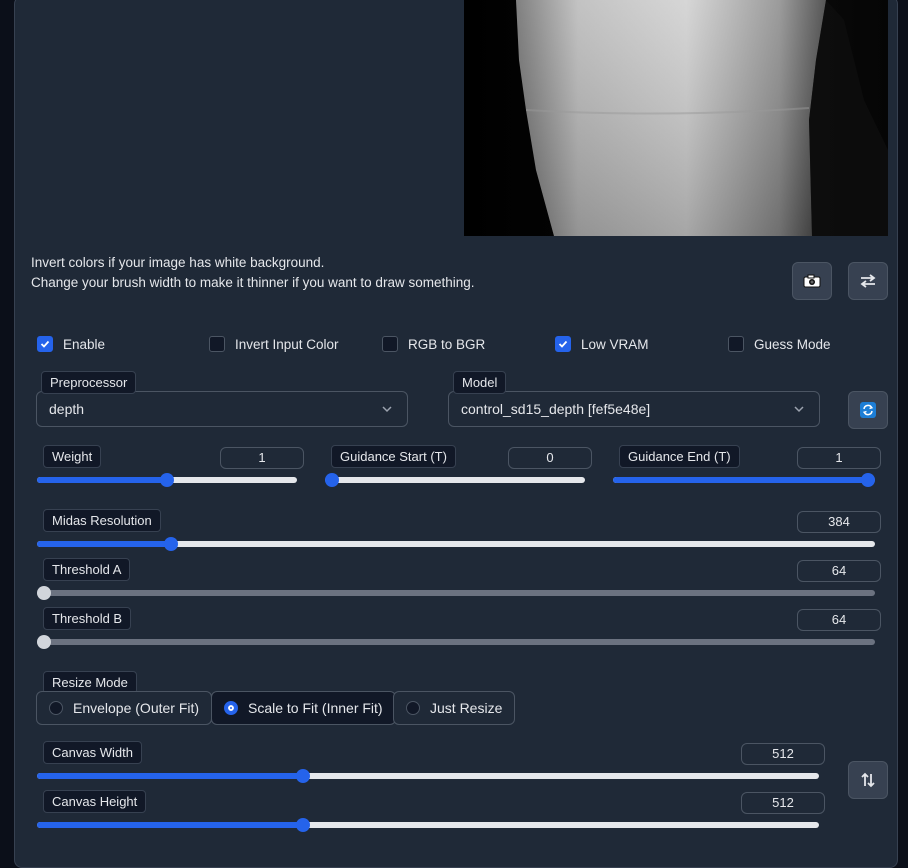 Image resolution: width=908 pixels, height=868 pixels. What do you see at coordinates (92, 752) in the screenshot?
I see `canvas-width-label: Canvas Width` at bounding box center [92, 752].